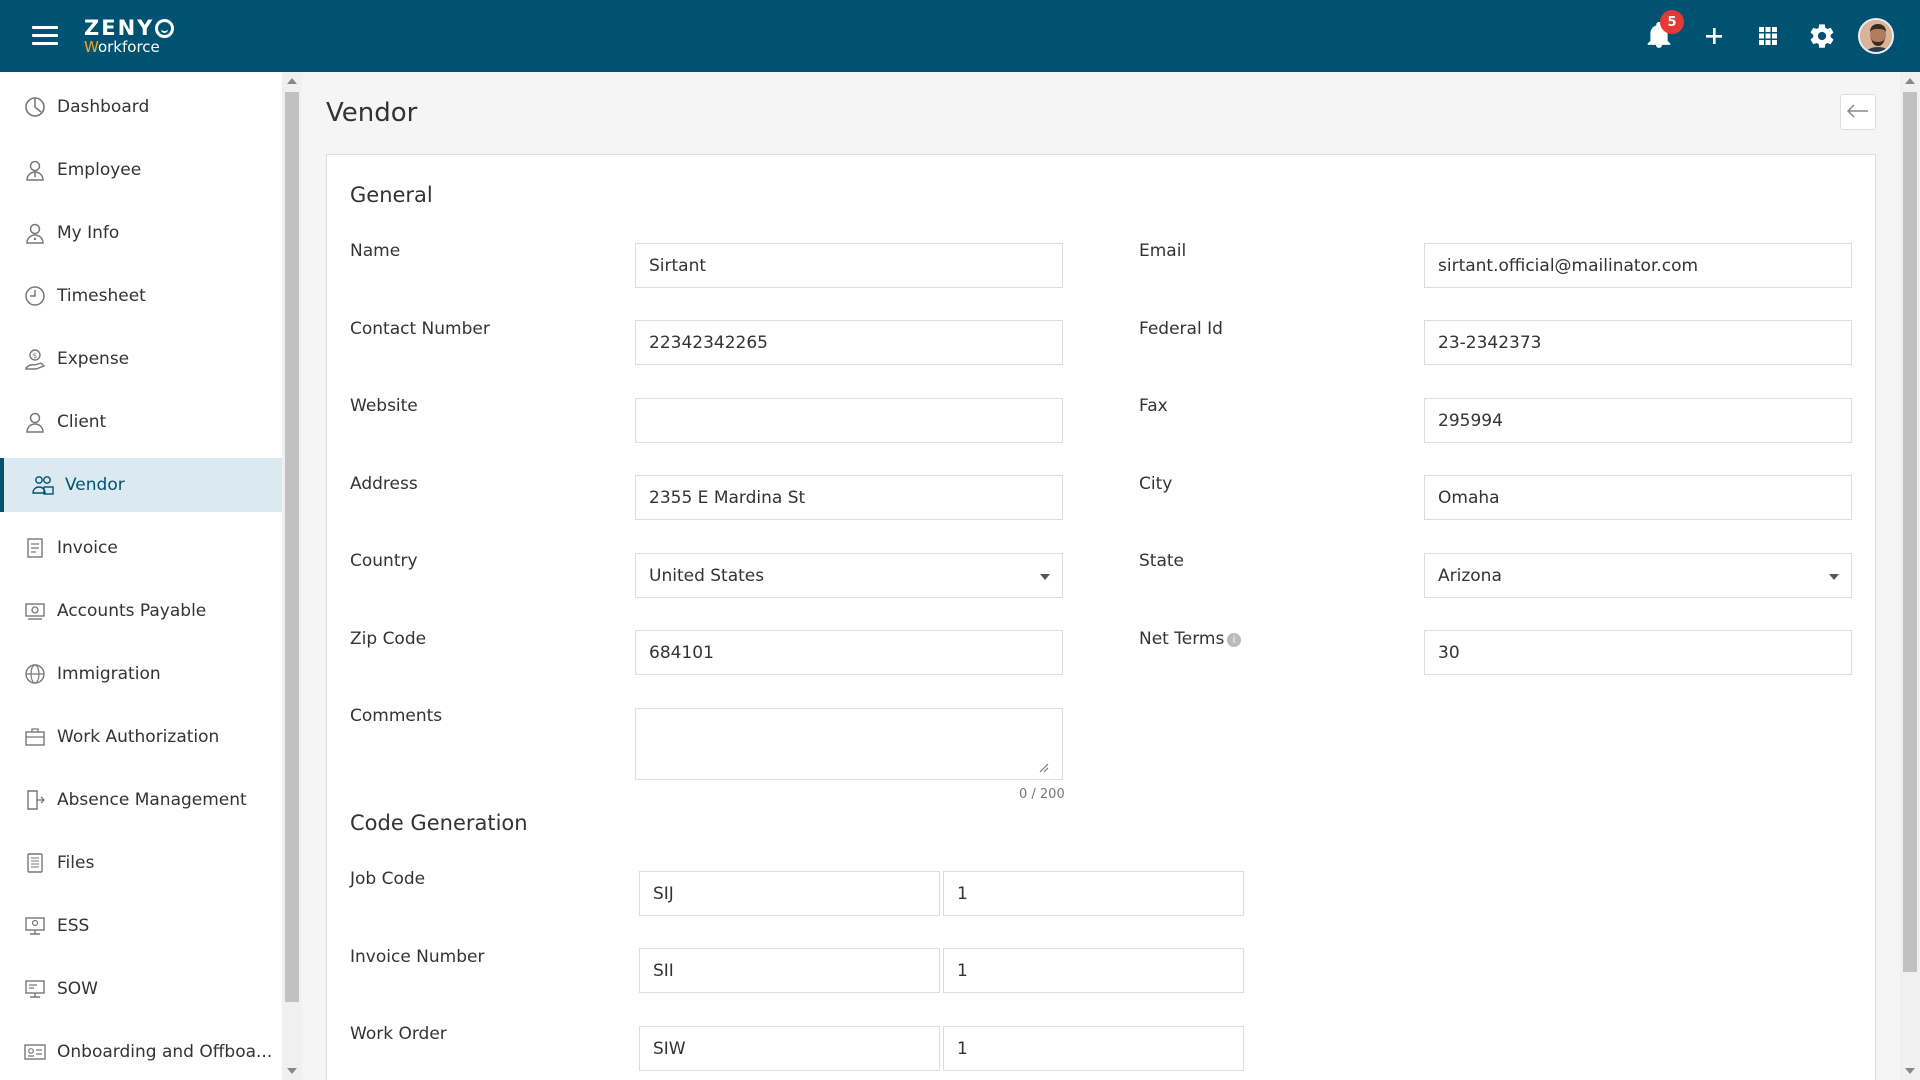 The height and width of the screenshot is (1080, 1920). What do you see at coordinates (141, 170) in the screenshot?
I see `sidebar-item-employee: Employee` at bounding box center [141, 170].